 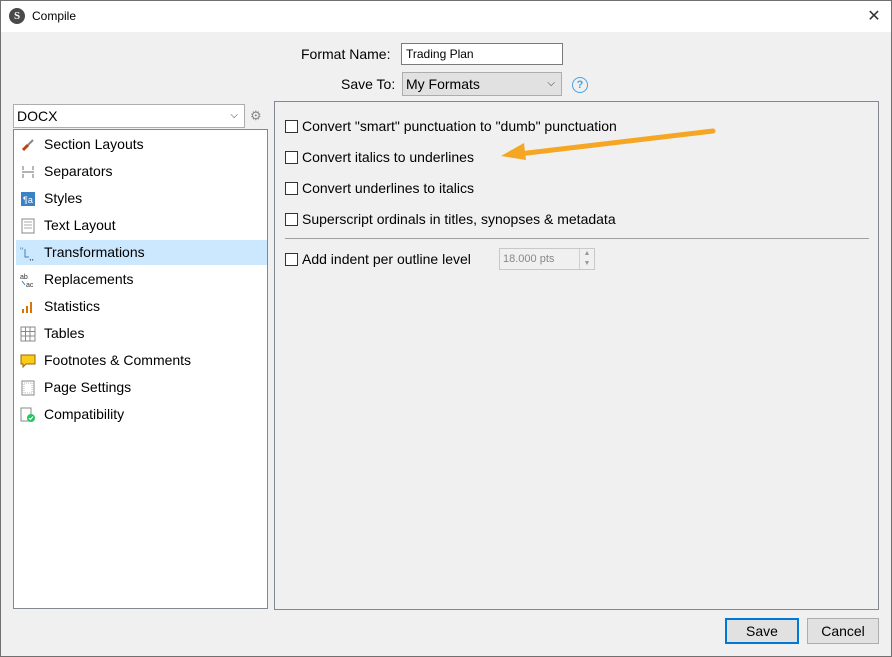 What do you see at coordinates (129, 116) in the screenshot?
I see `output-format-select: DOCX ⌵` at bounding box center [129, 116].